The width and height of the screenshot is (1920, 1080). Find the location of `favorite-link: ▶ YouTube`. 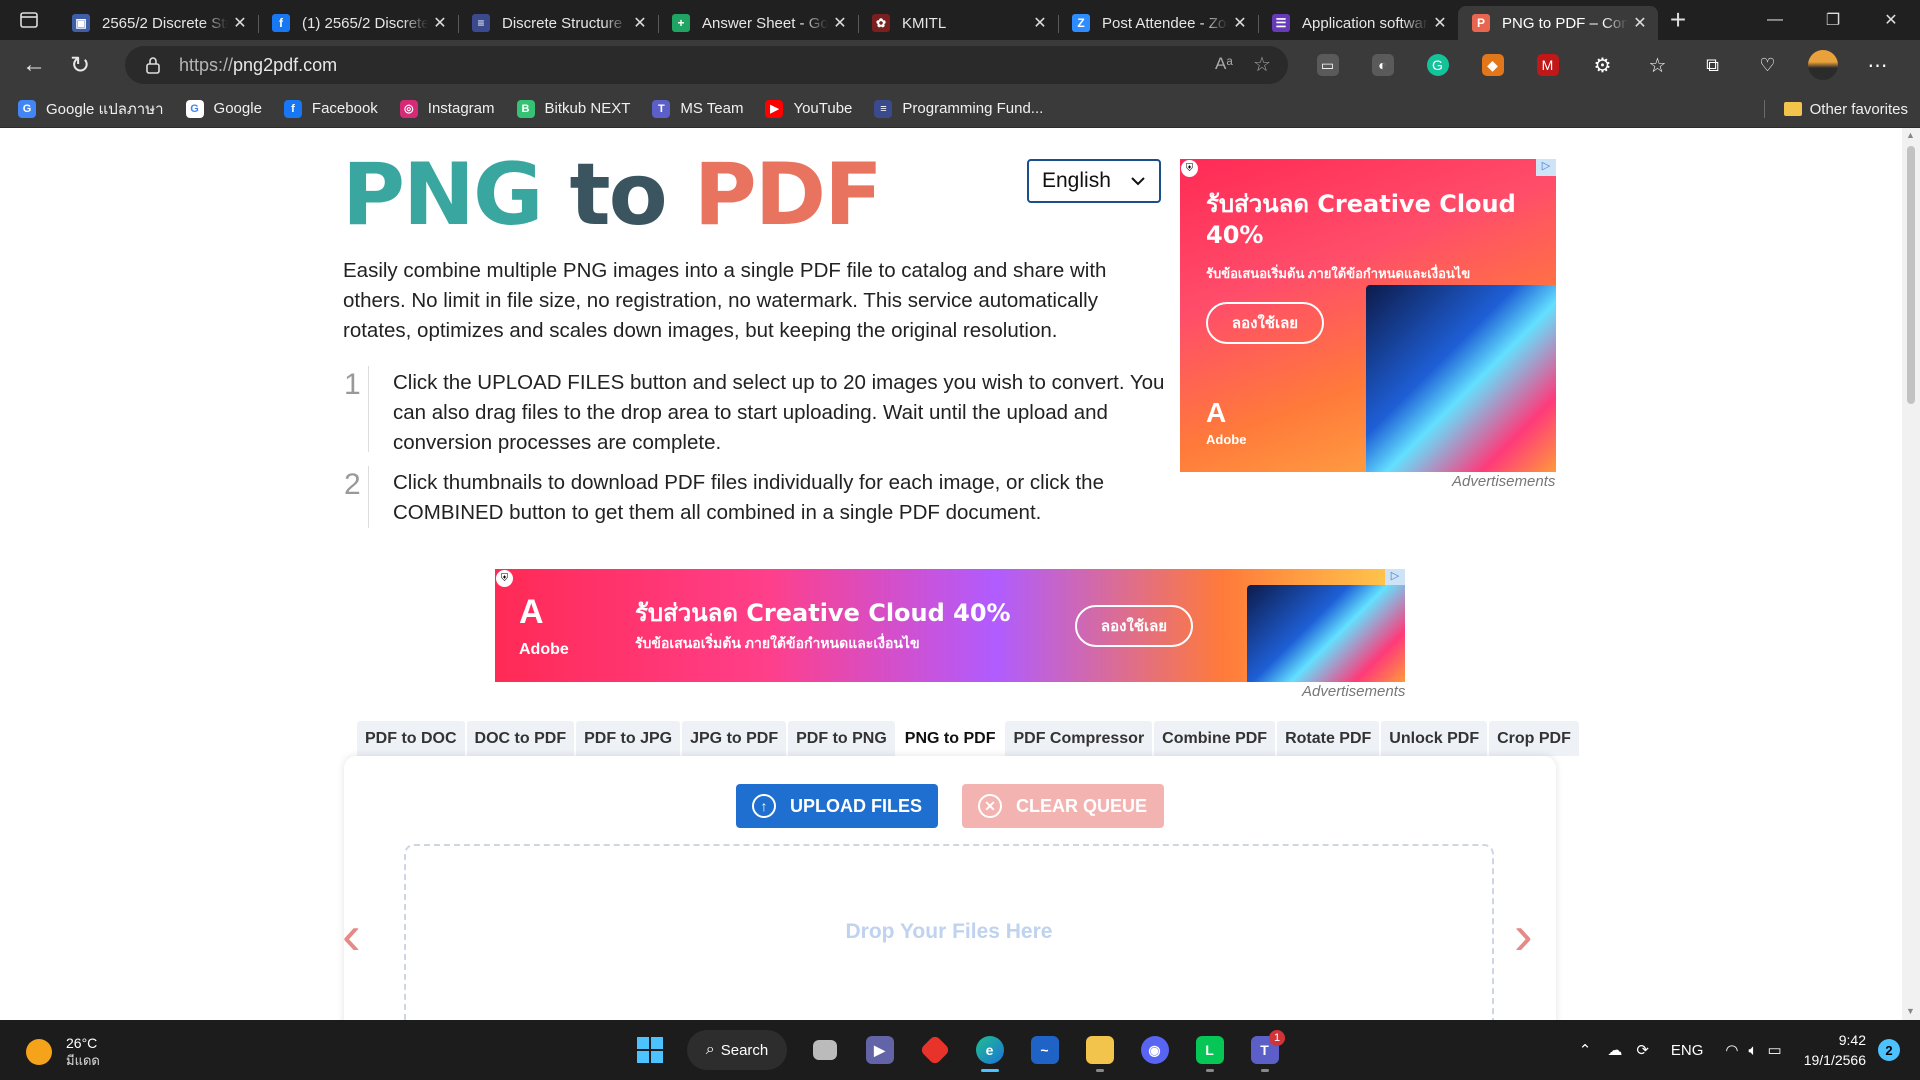

favorite-link: ▶ YouTube is located at coordinates (808, 109).